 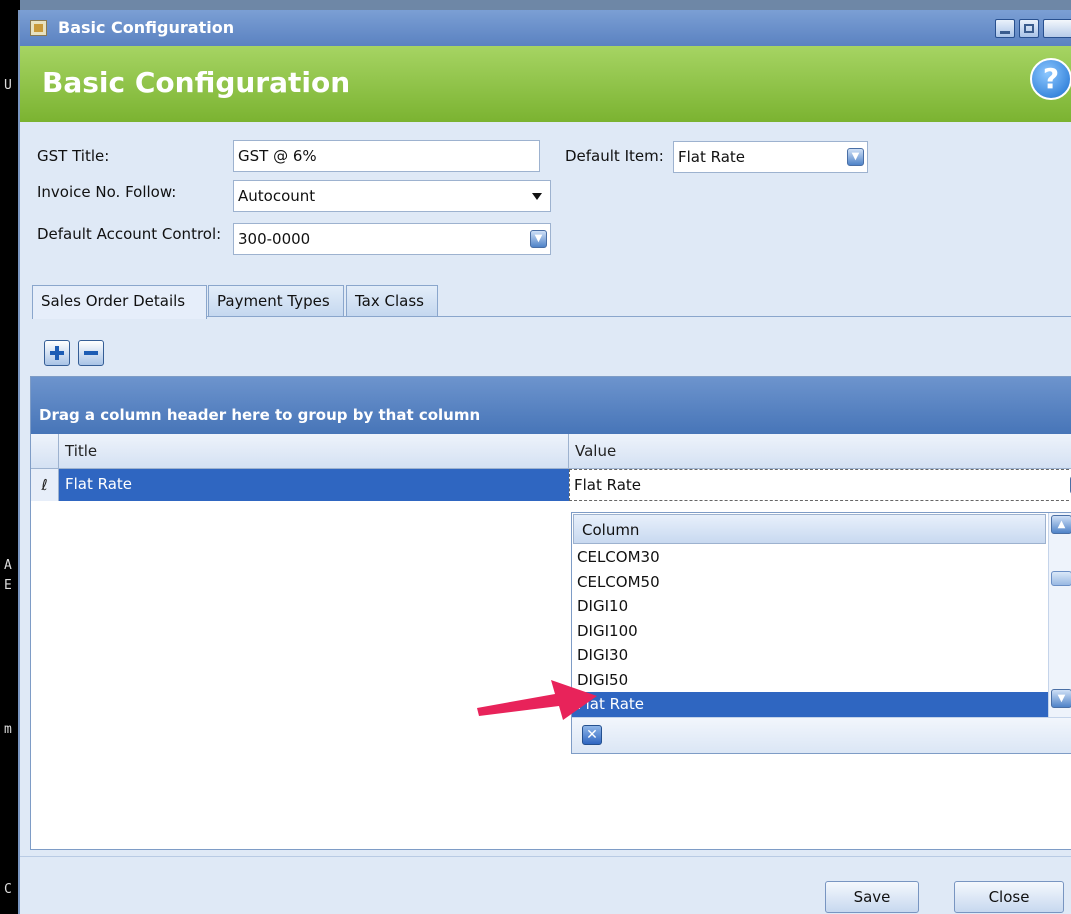 What do you see at coordinates (545, 84) in the screenshot?
I see `header-banner: Basic Configuration ?` at bounding box center [545, 84].